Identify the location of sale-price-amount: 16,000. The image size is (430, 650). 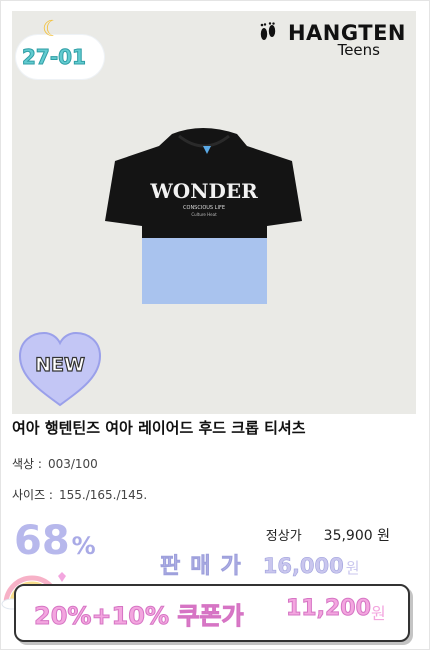
(303, 566).